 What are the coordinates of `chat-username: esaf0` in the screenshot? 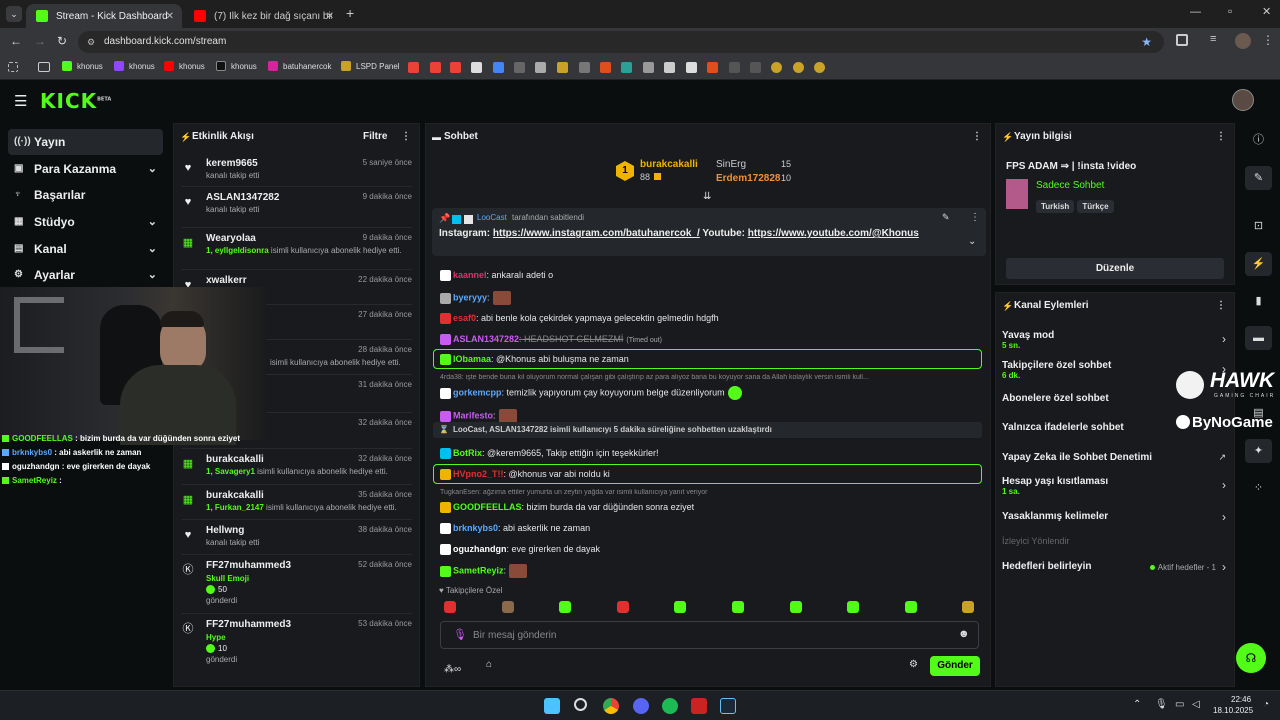 It's located at (464, 318).